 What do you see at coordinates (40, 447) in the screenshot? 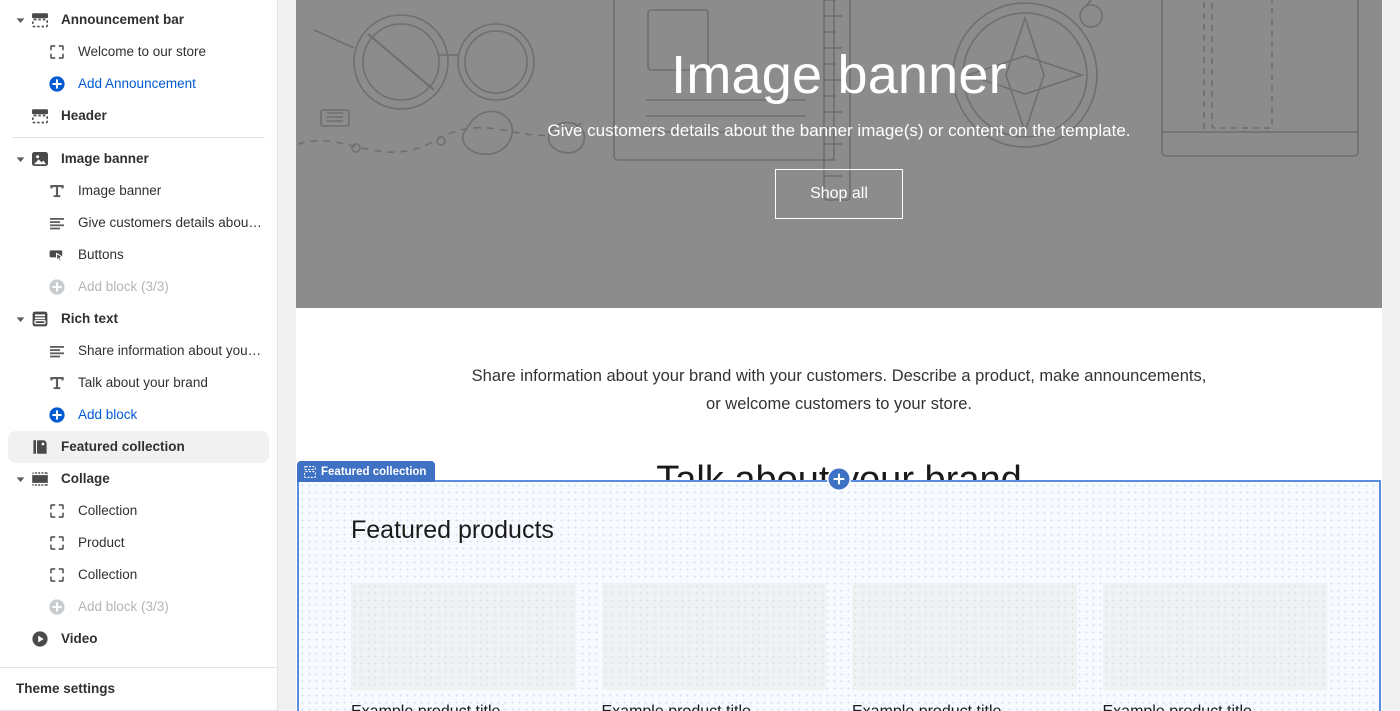
I see `price-tag-icon` at bounding box center [40, 447].